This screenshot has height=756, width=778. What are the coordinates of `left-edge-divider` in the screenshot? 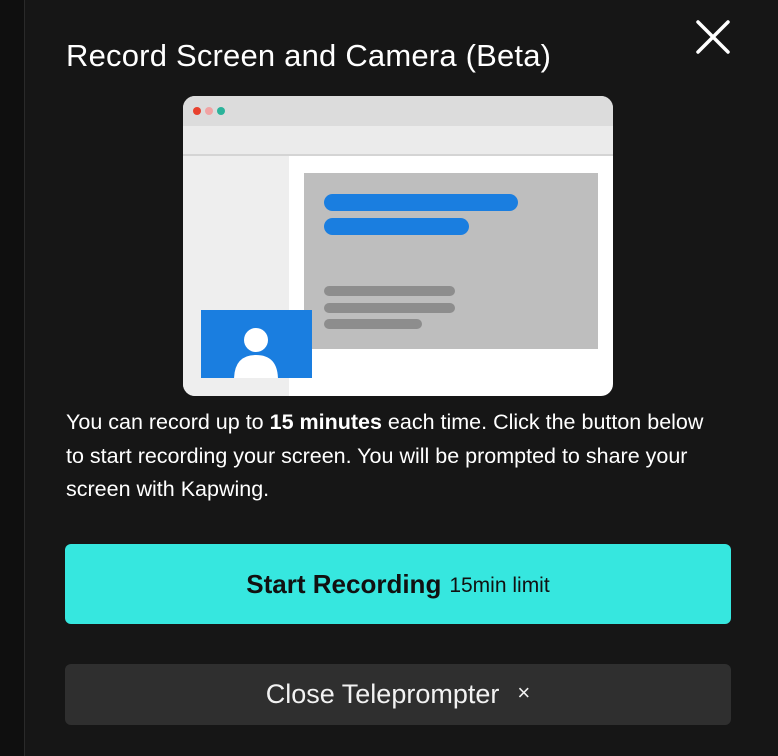 It's located at (12, 378).